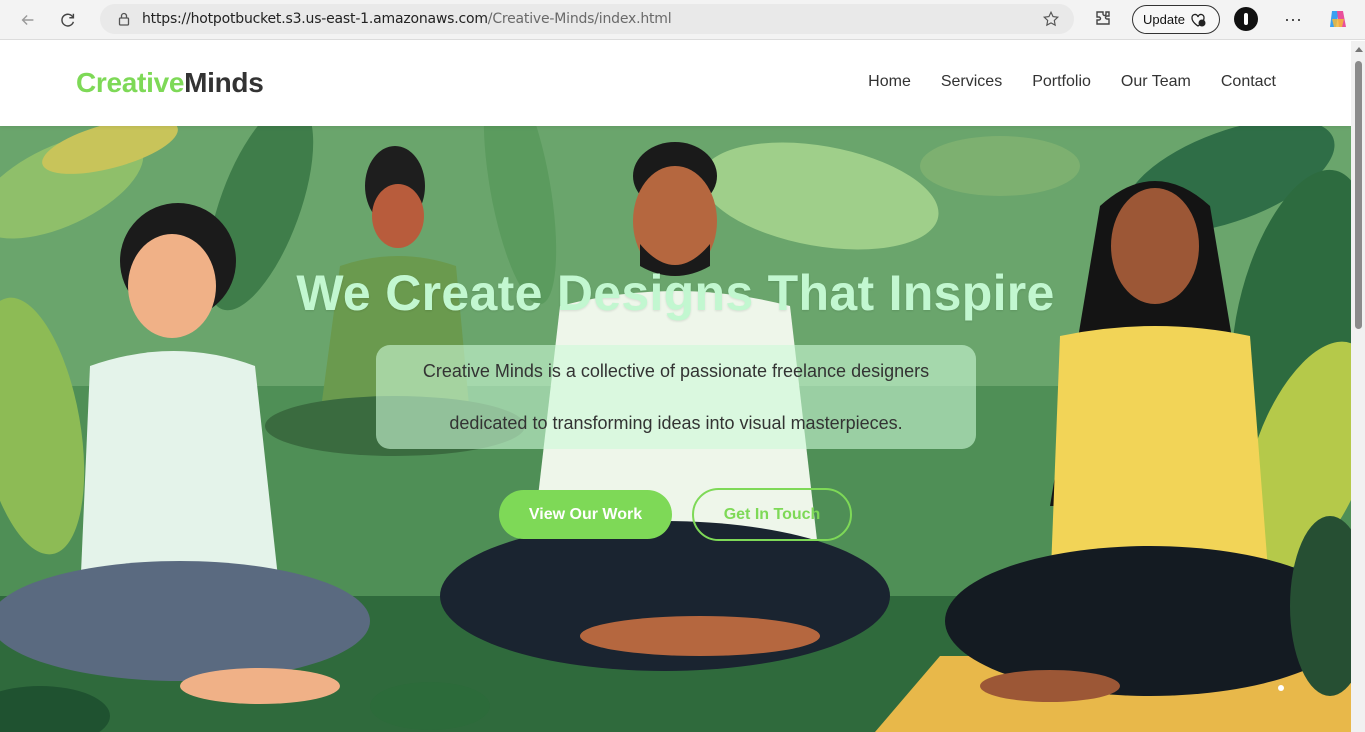 This screenshot has width=1365, height=732. What do you see at coordinates (772, 514) in the screenshot?
I see `get-in-touch-button: Get In Touch` at bounding box center [772, 514].